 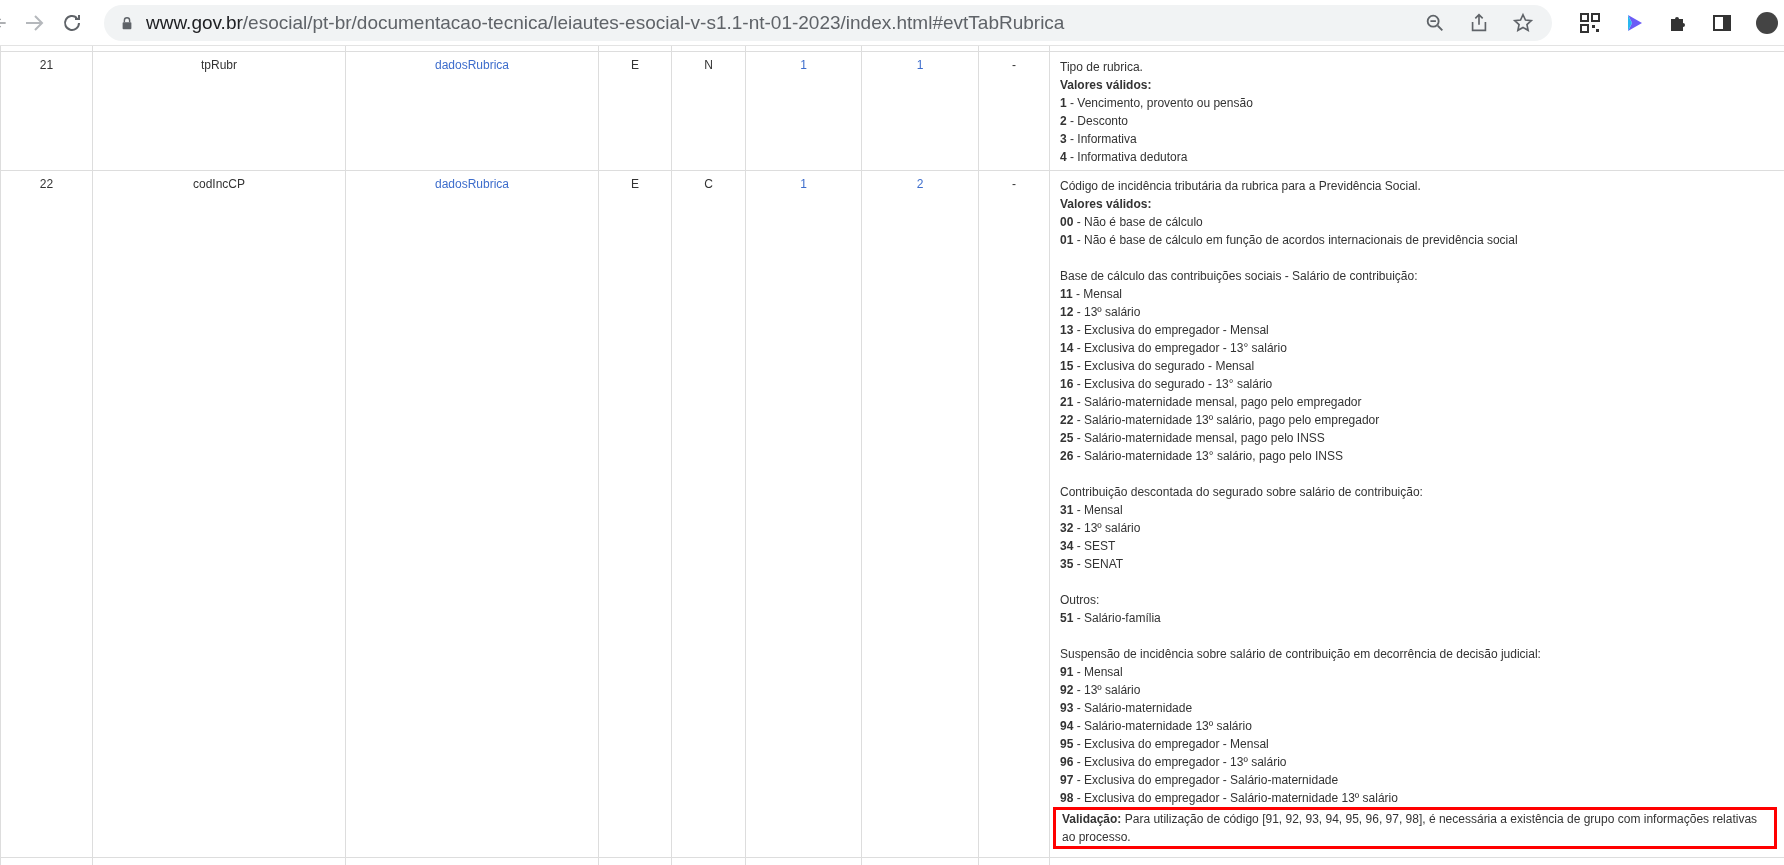 I want to click on table-link: 2, so click(x=920, y=184).